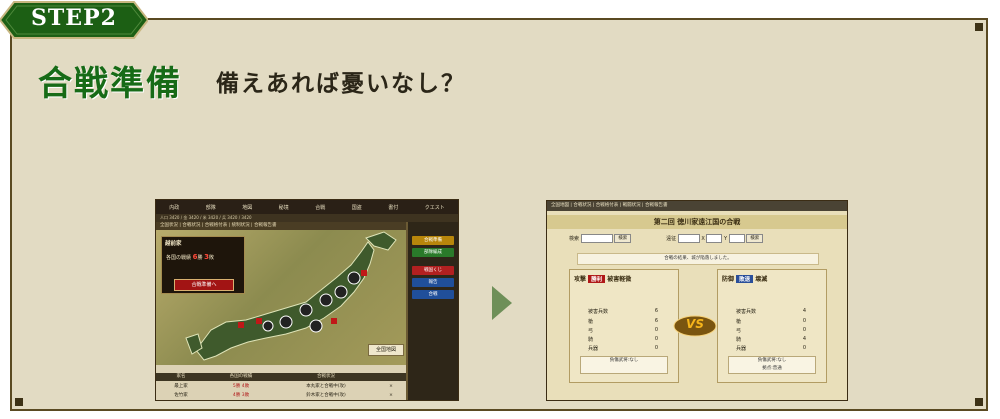 The height and width of the screenshot is (419, 1000). I want to click on defense-note: 壊滅, so click(761, 279).